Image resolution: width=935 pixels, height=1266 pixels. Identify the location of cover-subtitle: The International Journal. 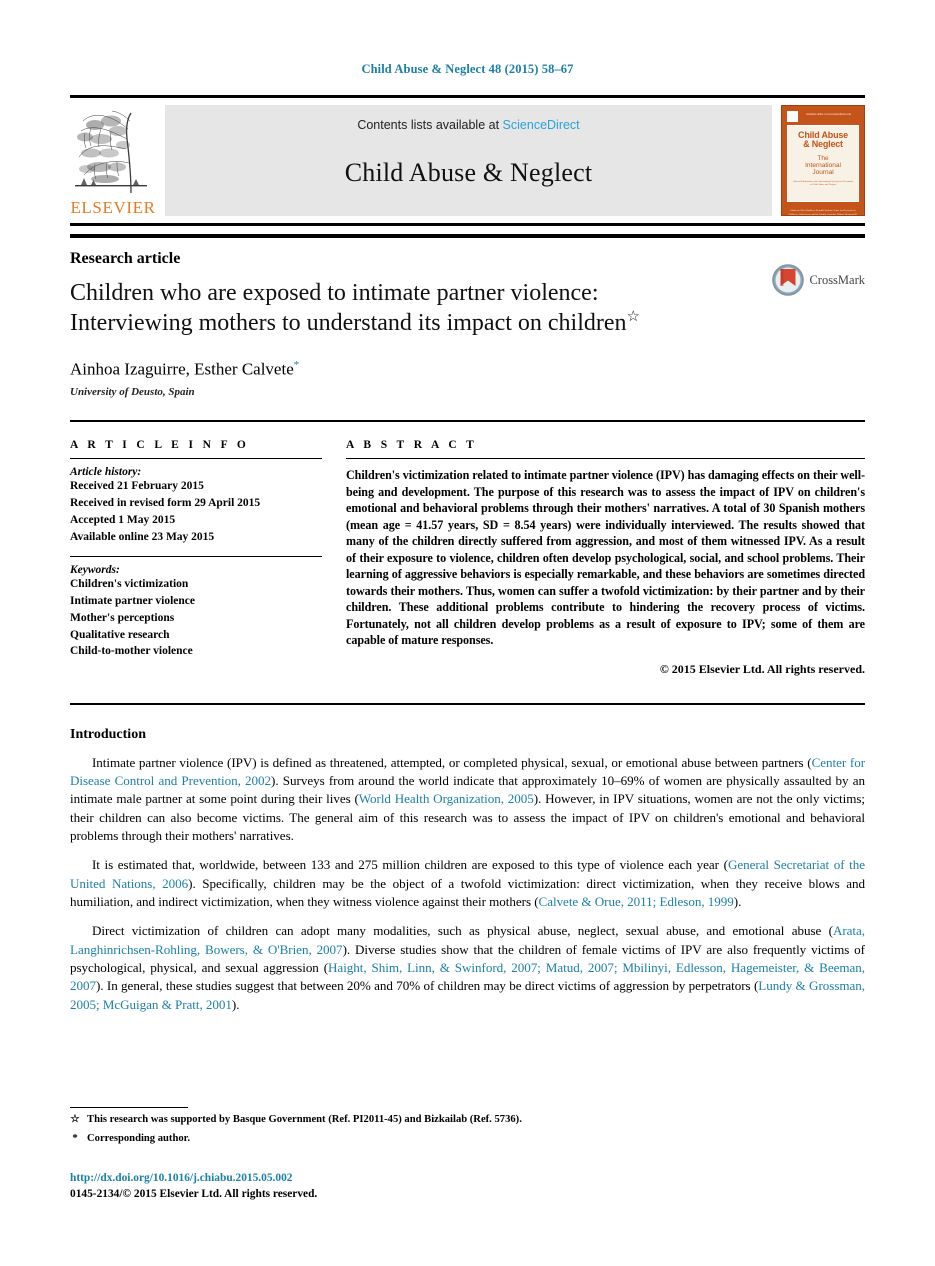
(823, 165).